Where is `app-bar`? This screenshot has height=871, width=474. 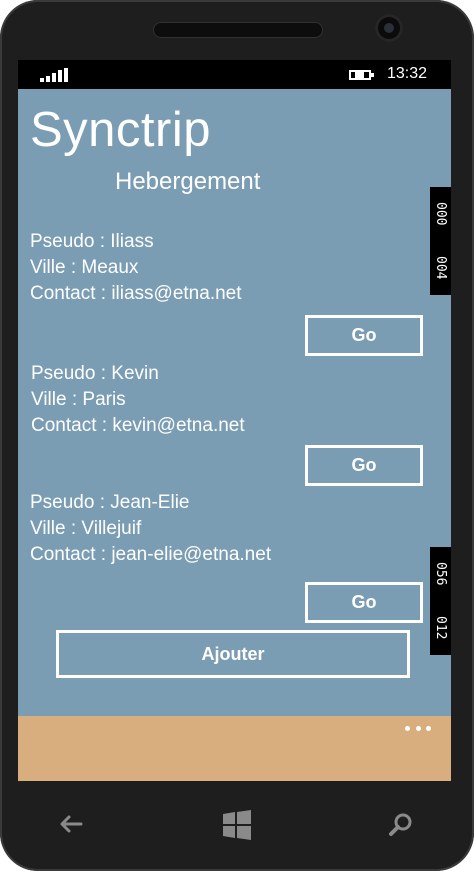 app-bar is located at coordinates (234, 748).